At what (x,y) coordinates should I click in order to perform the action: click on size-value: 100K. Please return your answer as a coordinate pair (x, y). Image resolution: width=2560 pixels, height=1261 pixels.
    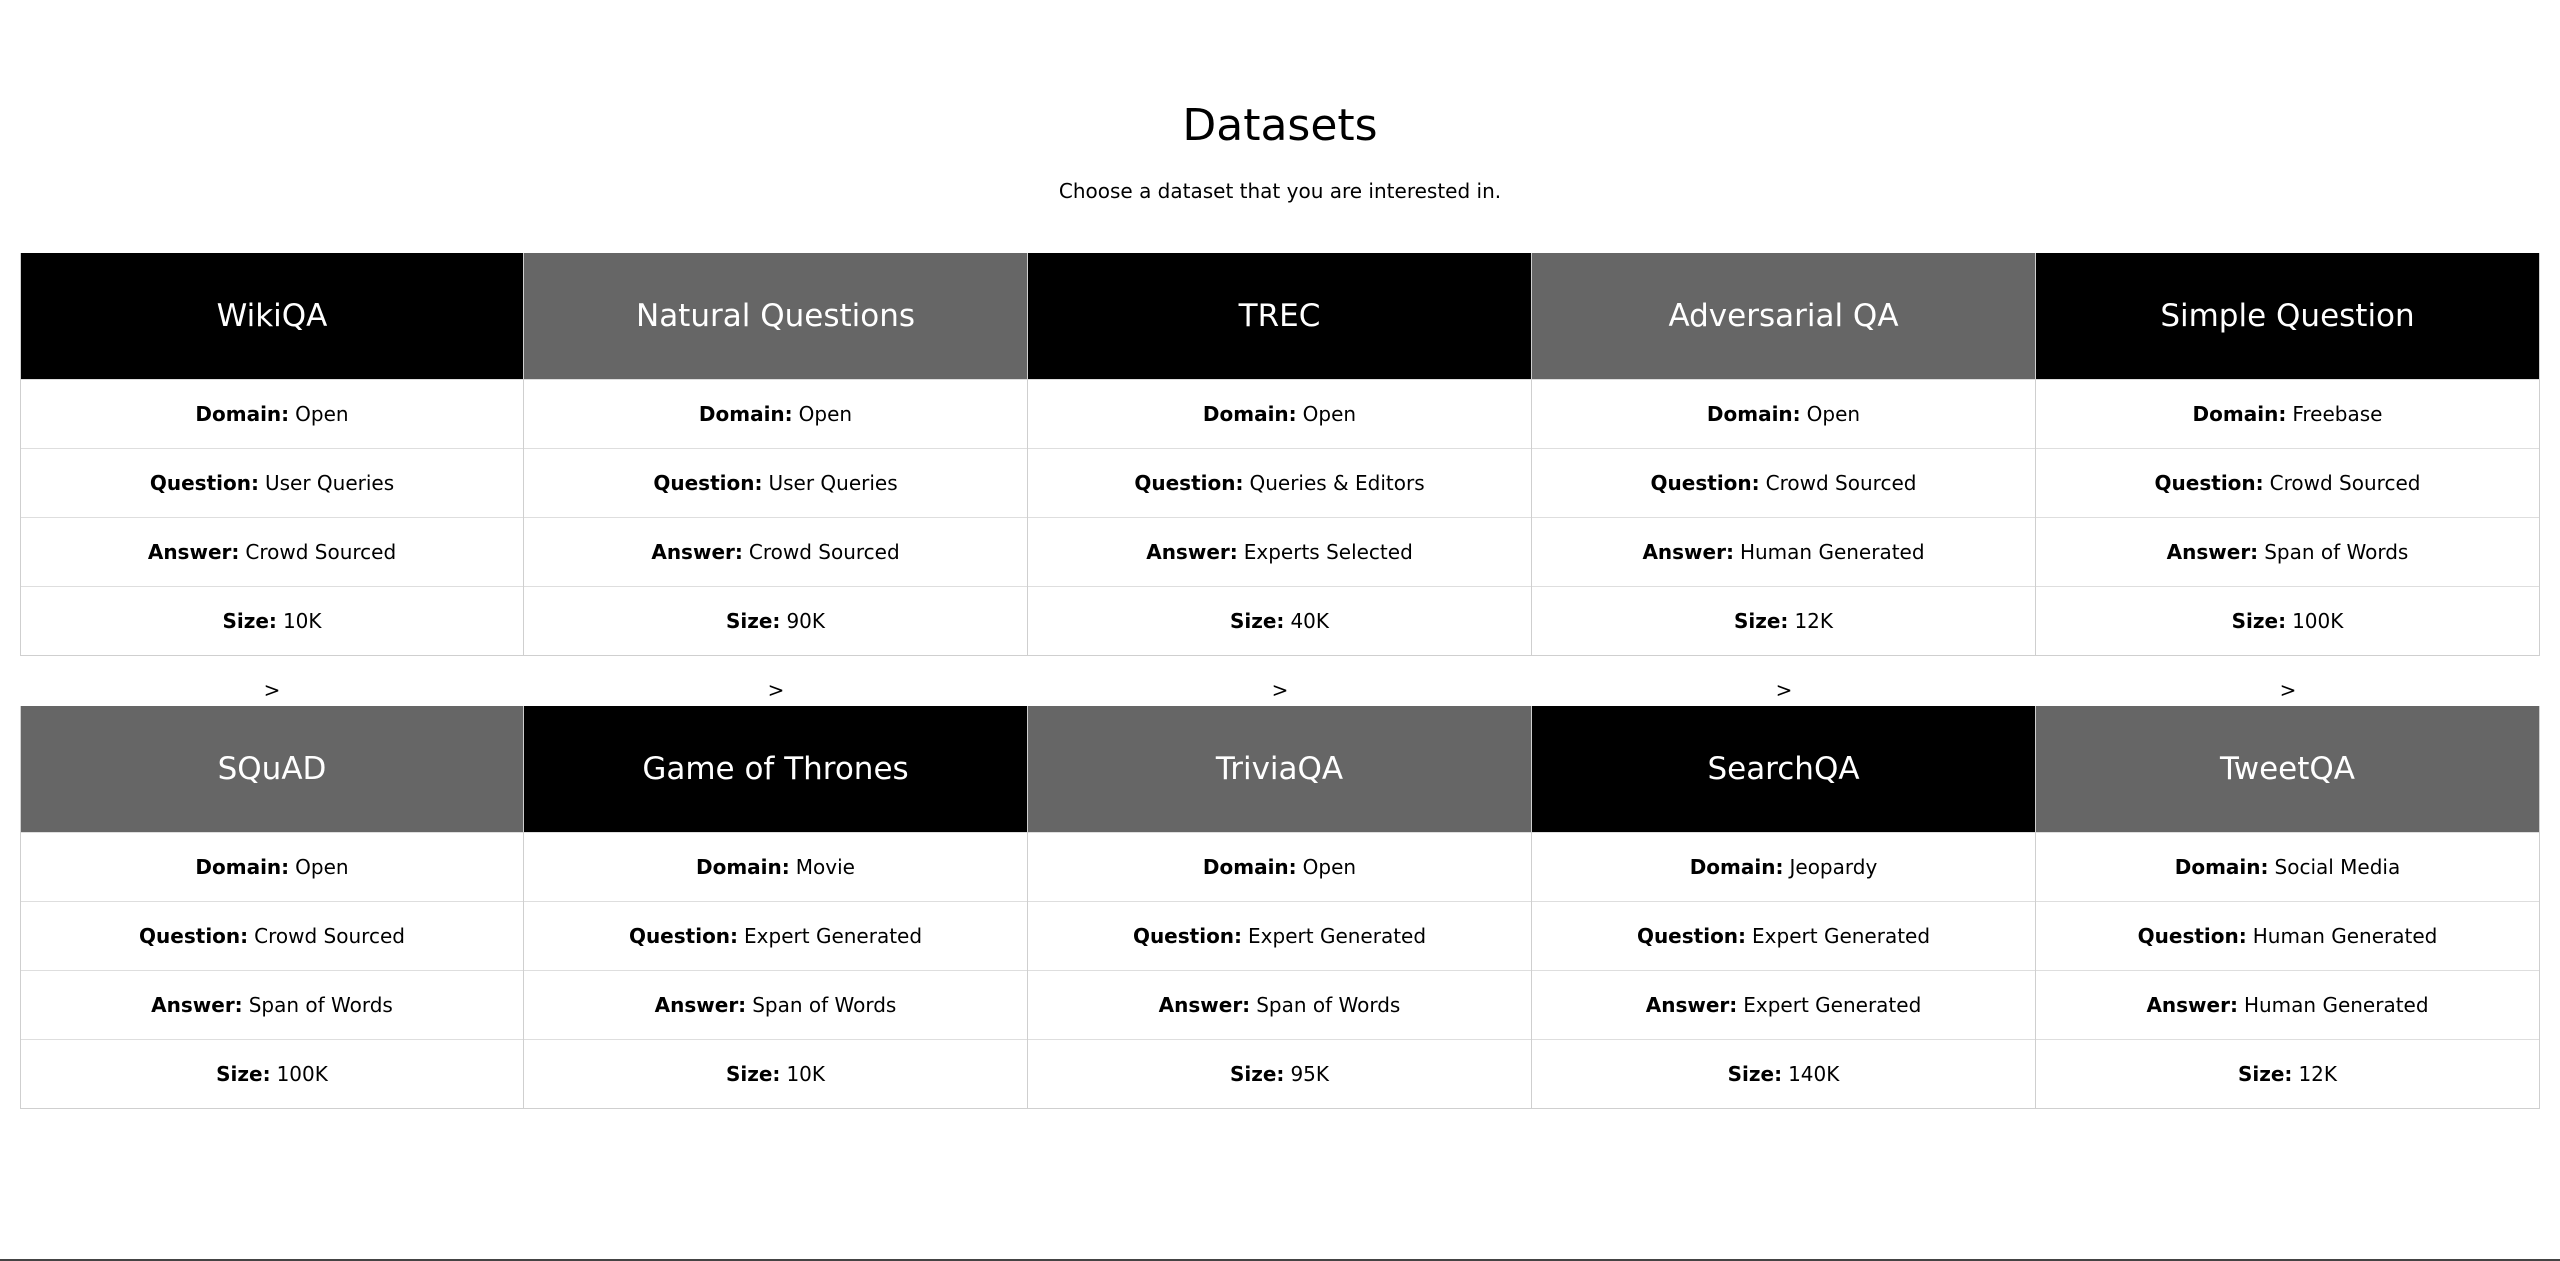
    Looking at the image, I should click on (302, 1074).